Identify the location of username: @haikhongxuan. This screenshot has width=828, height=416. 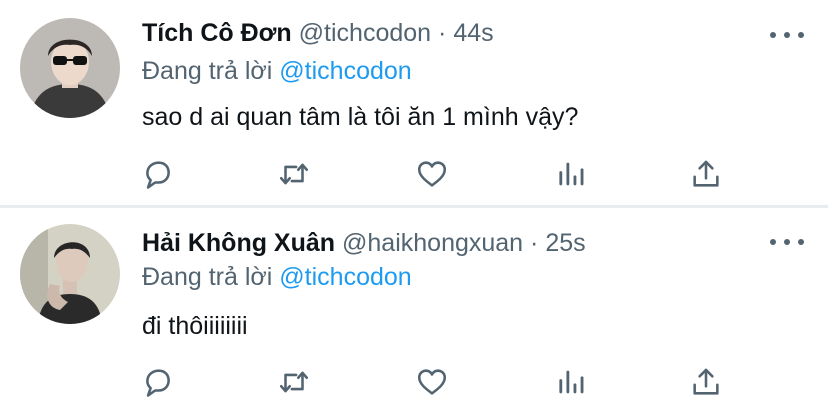
(432, 243).